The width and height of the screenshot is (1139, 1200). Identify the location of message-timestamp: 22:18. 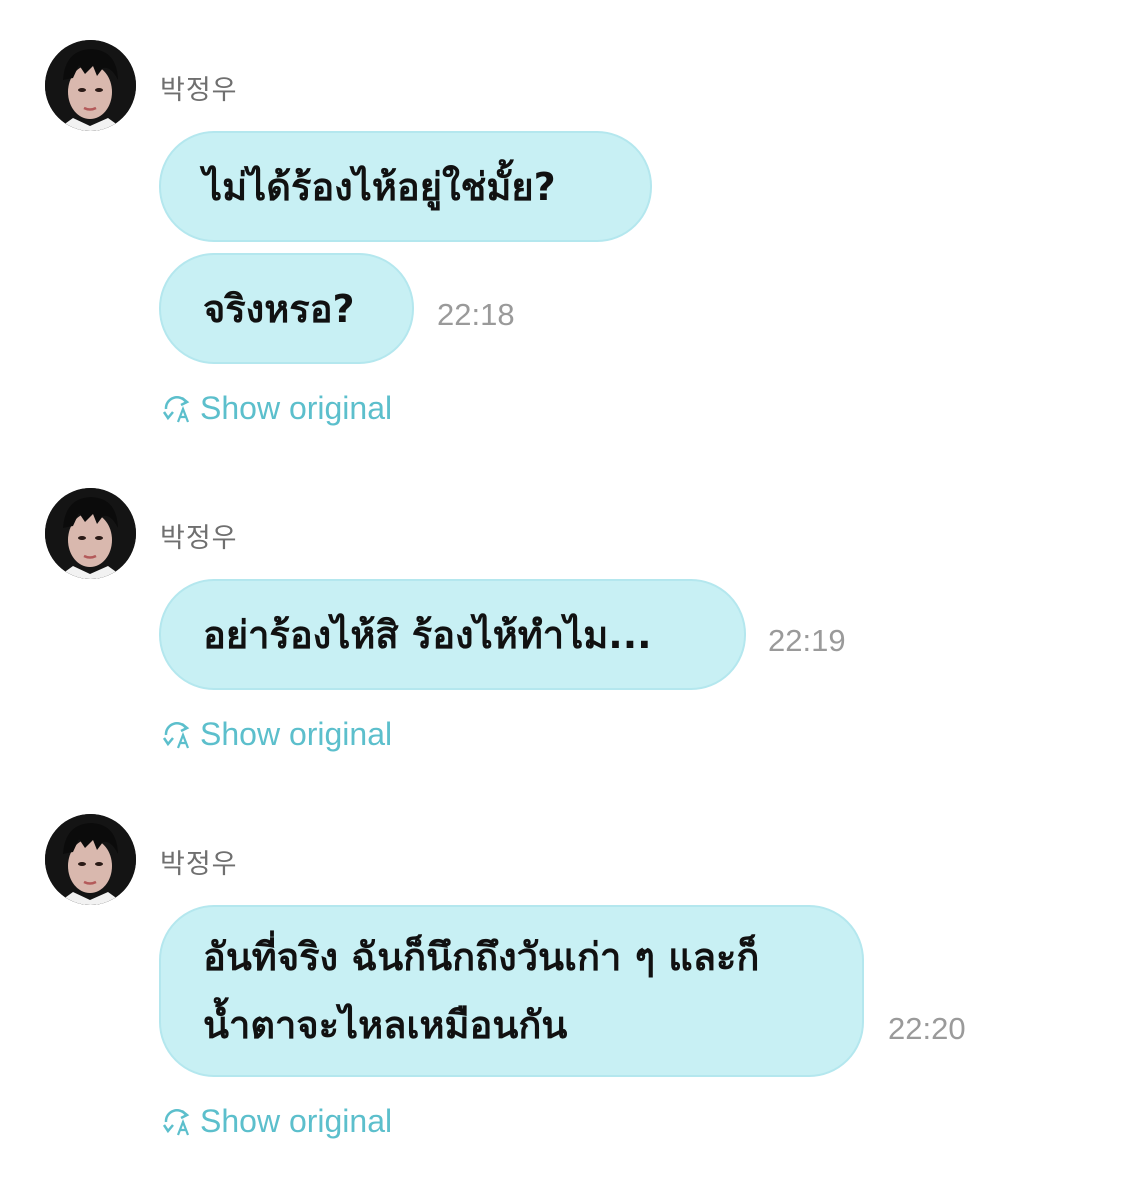
(476, 314).